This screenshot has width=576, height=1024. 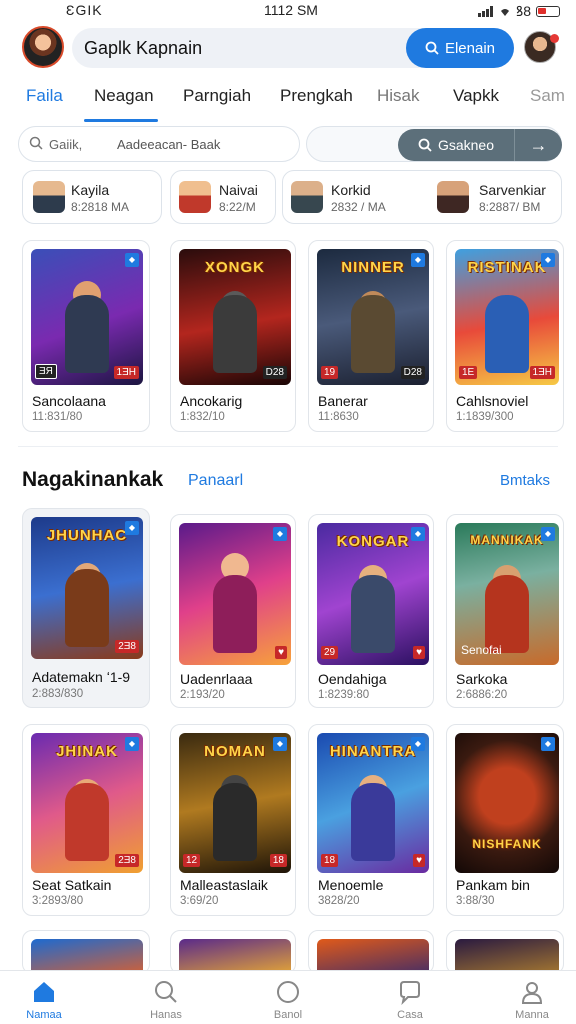 I want to click on nav-profile: Manna, so click(x=532, y=1000).